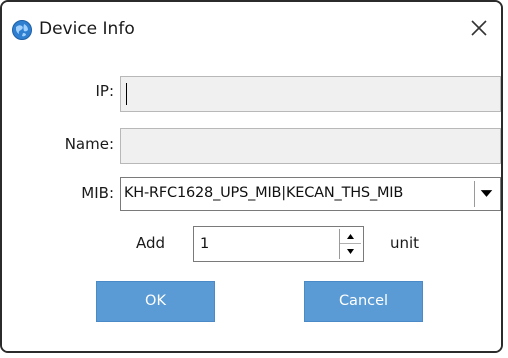 This screenshot has width=508, height=358. Describe the element at coordinates (104, 91) in the screenshot. I see `ip-label: IP:` at that location.